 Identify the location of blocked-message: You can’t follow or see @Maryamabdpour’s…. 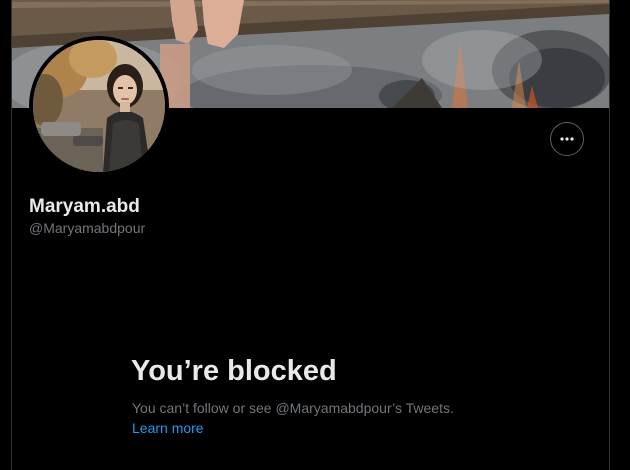
(293, 408).